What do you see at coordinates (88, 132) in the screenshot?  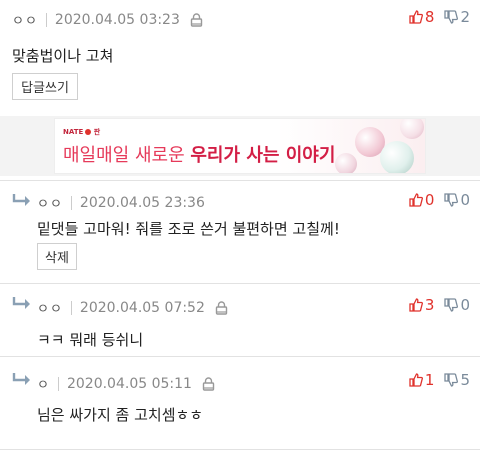 I see `logo-dot-icon` at bounding box center [88, 132].